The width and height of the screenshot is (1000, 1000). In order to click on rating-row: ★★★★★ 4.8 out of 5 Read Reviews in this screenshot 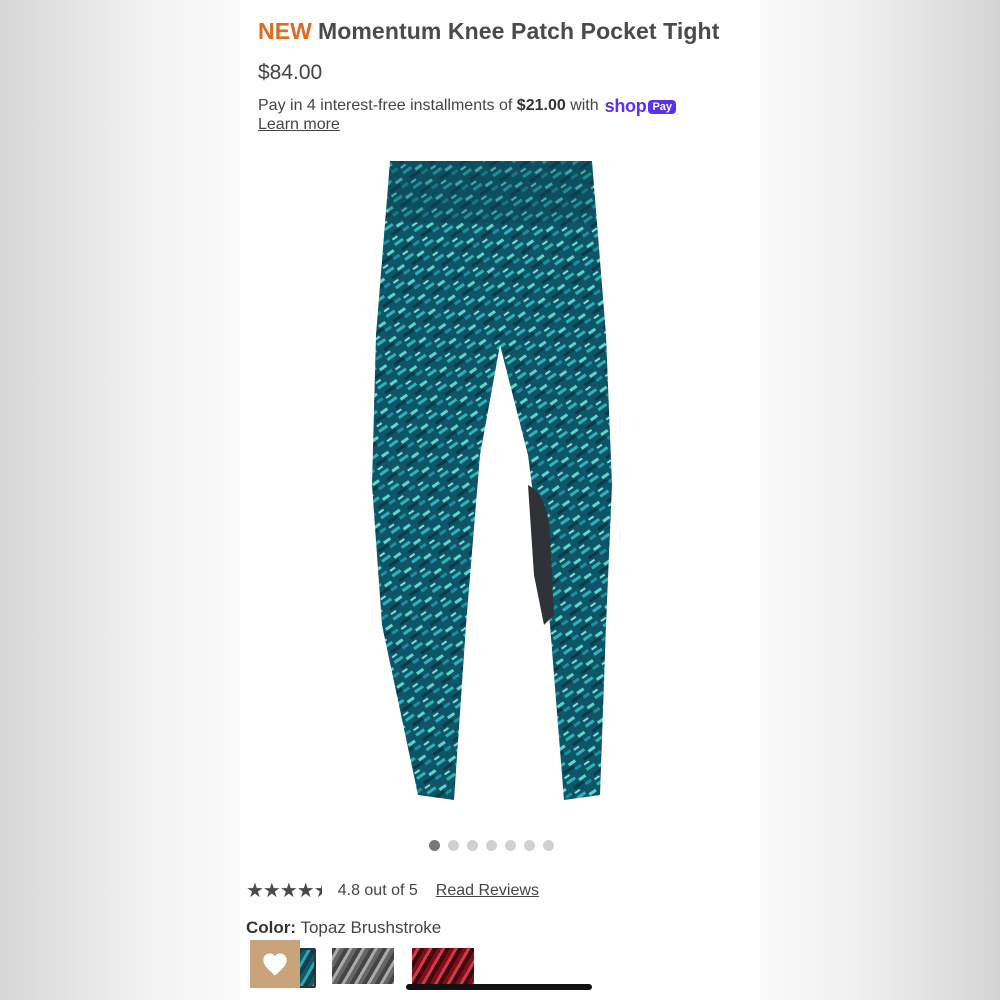, I will do `click(392, 890)`.